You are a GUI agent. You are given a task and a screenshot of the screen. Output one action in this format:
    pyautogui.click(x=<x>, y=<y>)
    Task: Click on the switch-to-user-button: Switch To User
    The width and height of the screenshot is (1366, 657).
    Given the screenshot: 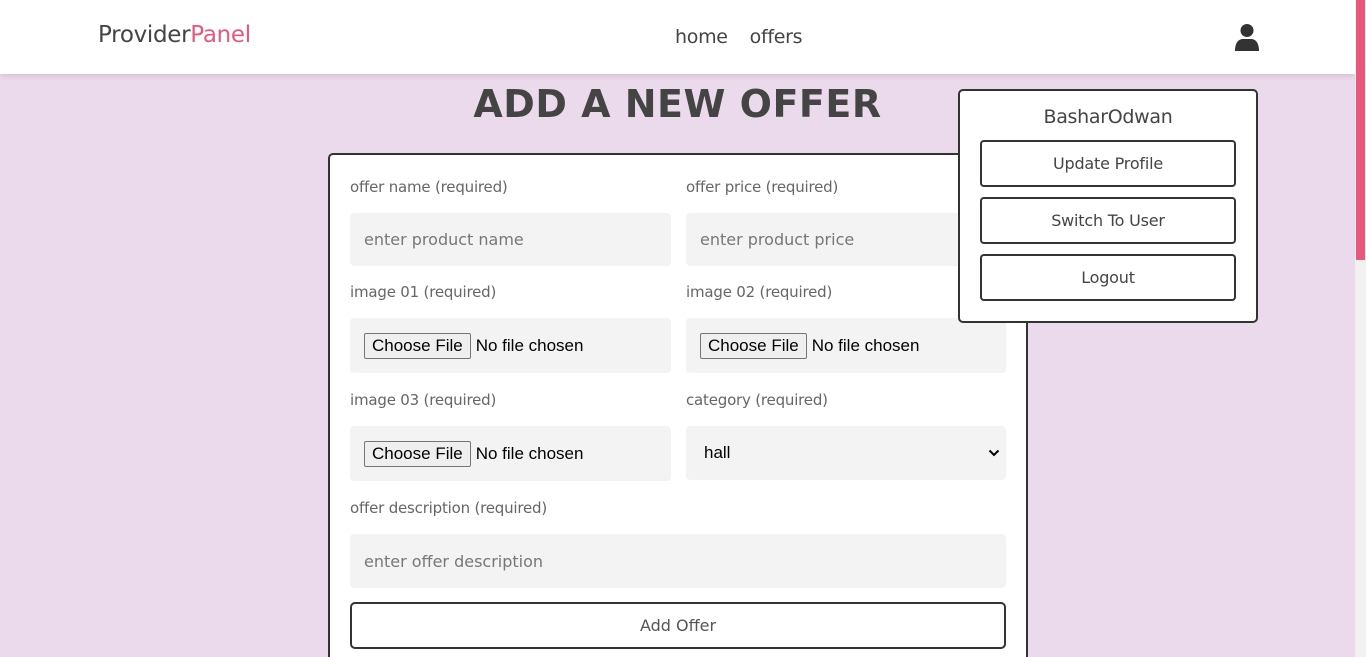 What is the action you would take?
    pyautogui.click(x=1108, y=220)
    